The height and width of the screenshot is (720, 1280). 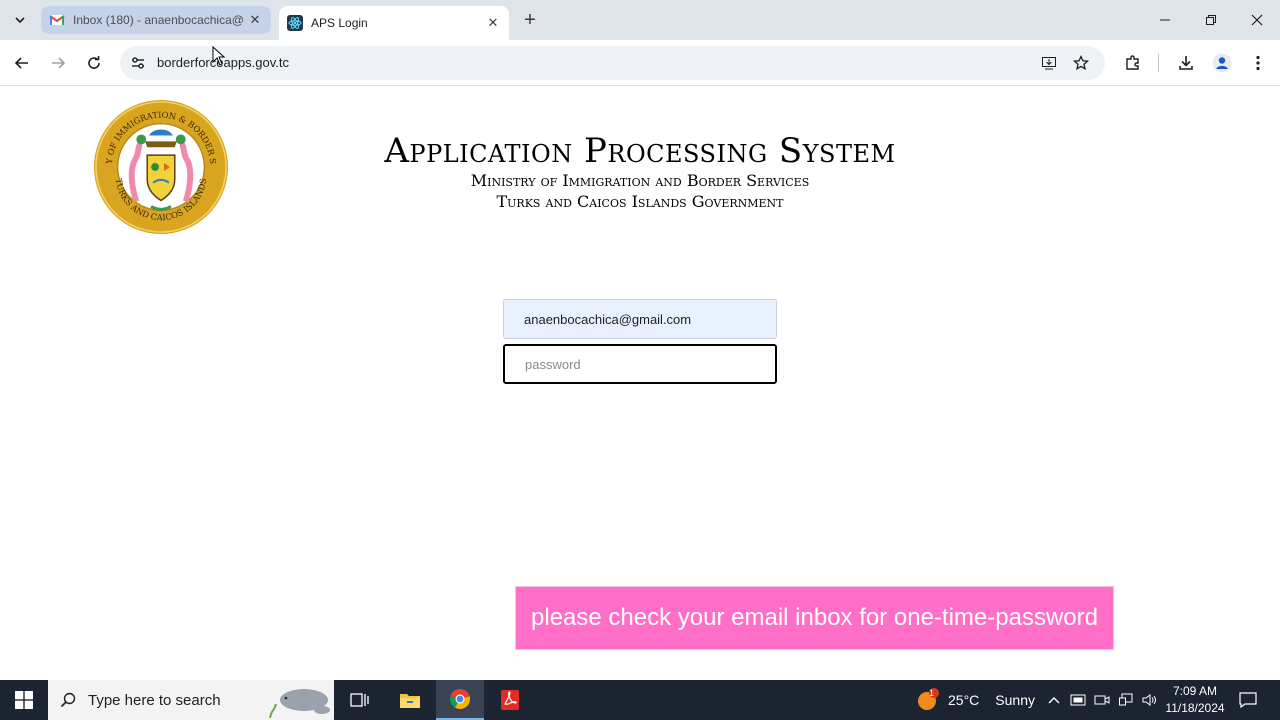 I want to click on arrow-left-icon, so click(x=21, y=63).